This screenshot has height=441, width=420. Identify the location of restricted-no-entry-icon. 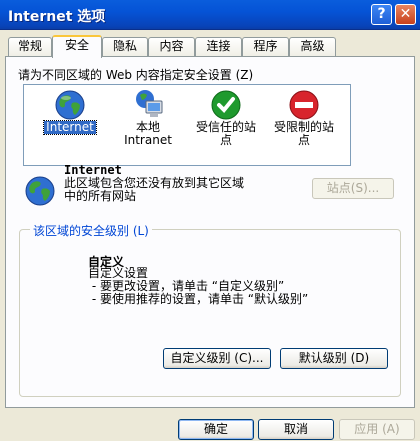
(304, 105).